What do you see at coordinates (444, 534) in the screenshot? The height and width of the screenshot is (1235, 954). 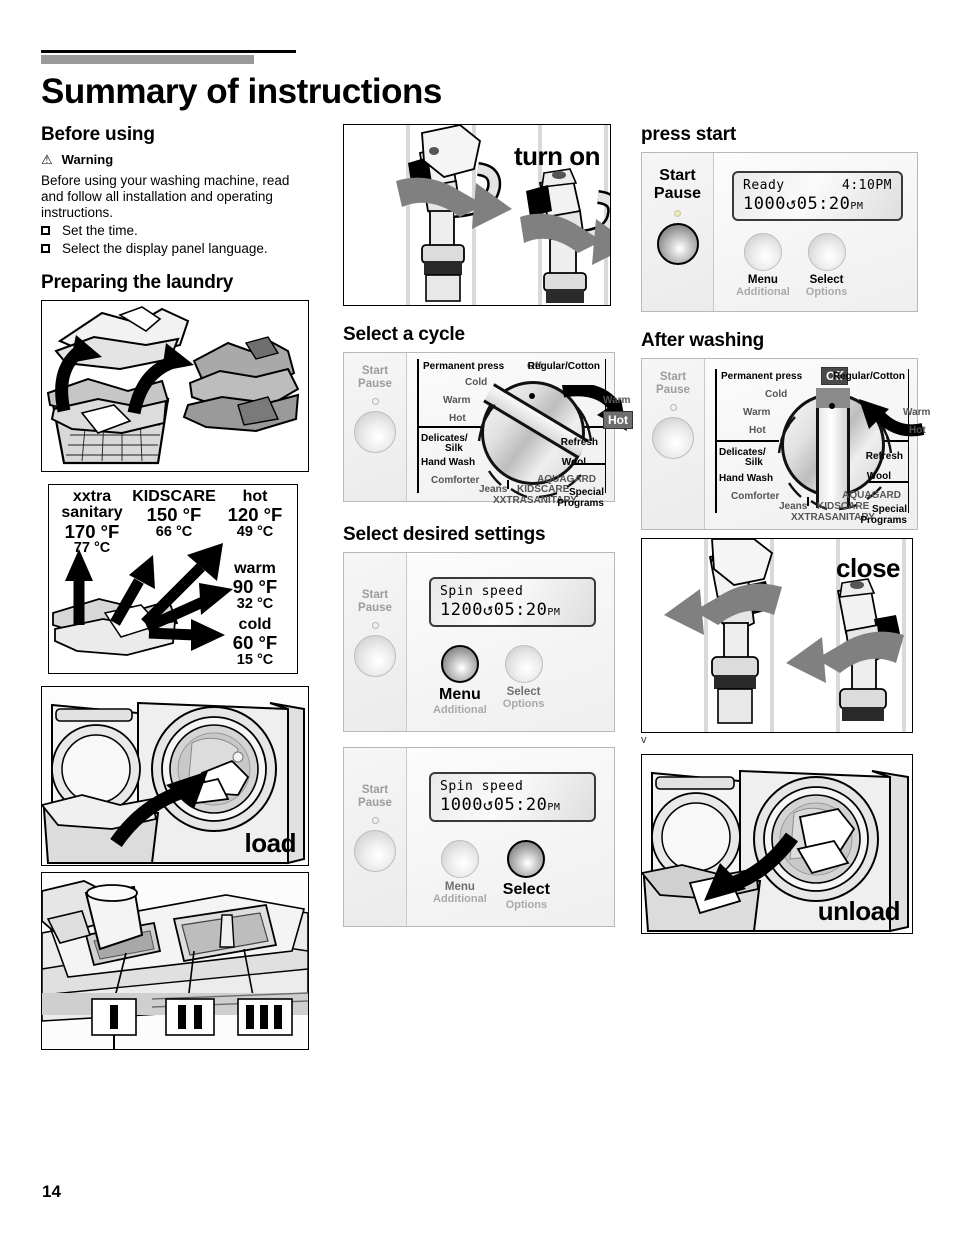 I see `select-settings-heading: Select desired settings` at bounding box center [444, 534].